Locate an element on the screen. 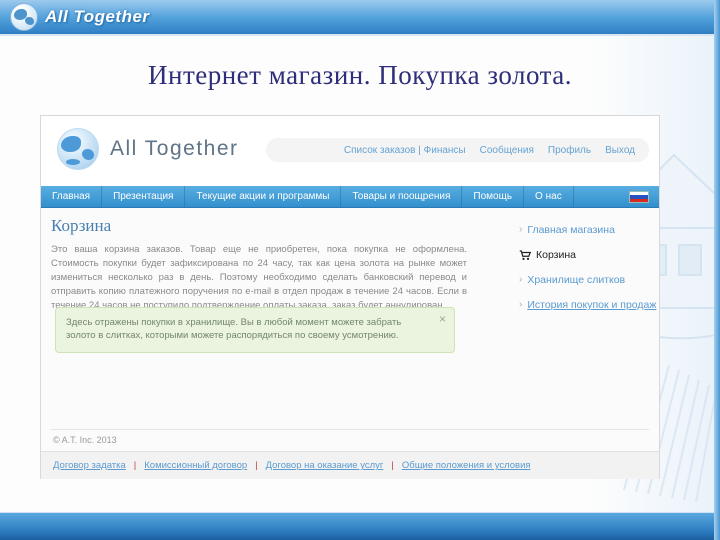 Image resolution: width=720 pixels, height=540 pixels. sidebar-item-label: Корзина is located at coordinates (556, 255).